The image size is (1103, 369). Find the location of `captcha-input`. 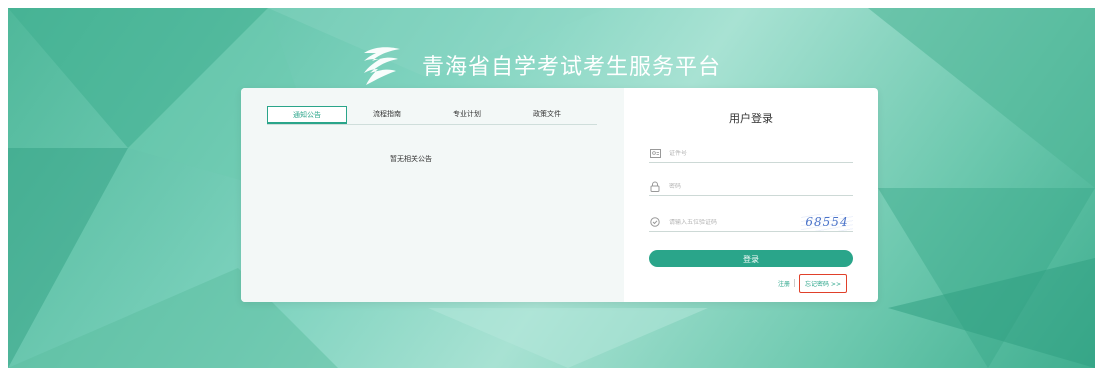

captcha-input is located at coordinates (734, 222).